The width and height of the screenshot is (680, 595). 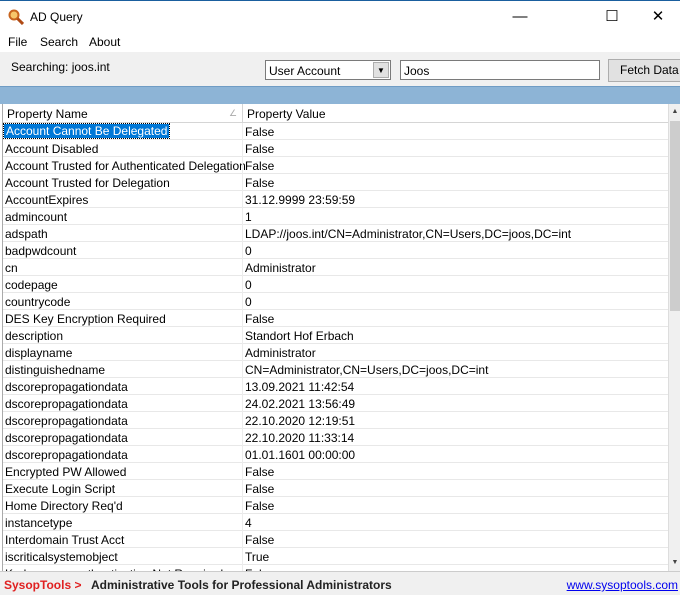 I want to click on table-row: Execute Login Script False, so click(x=336, y=488).